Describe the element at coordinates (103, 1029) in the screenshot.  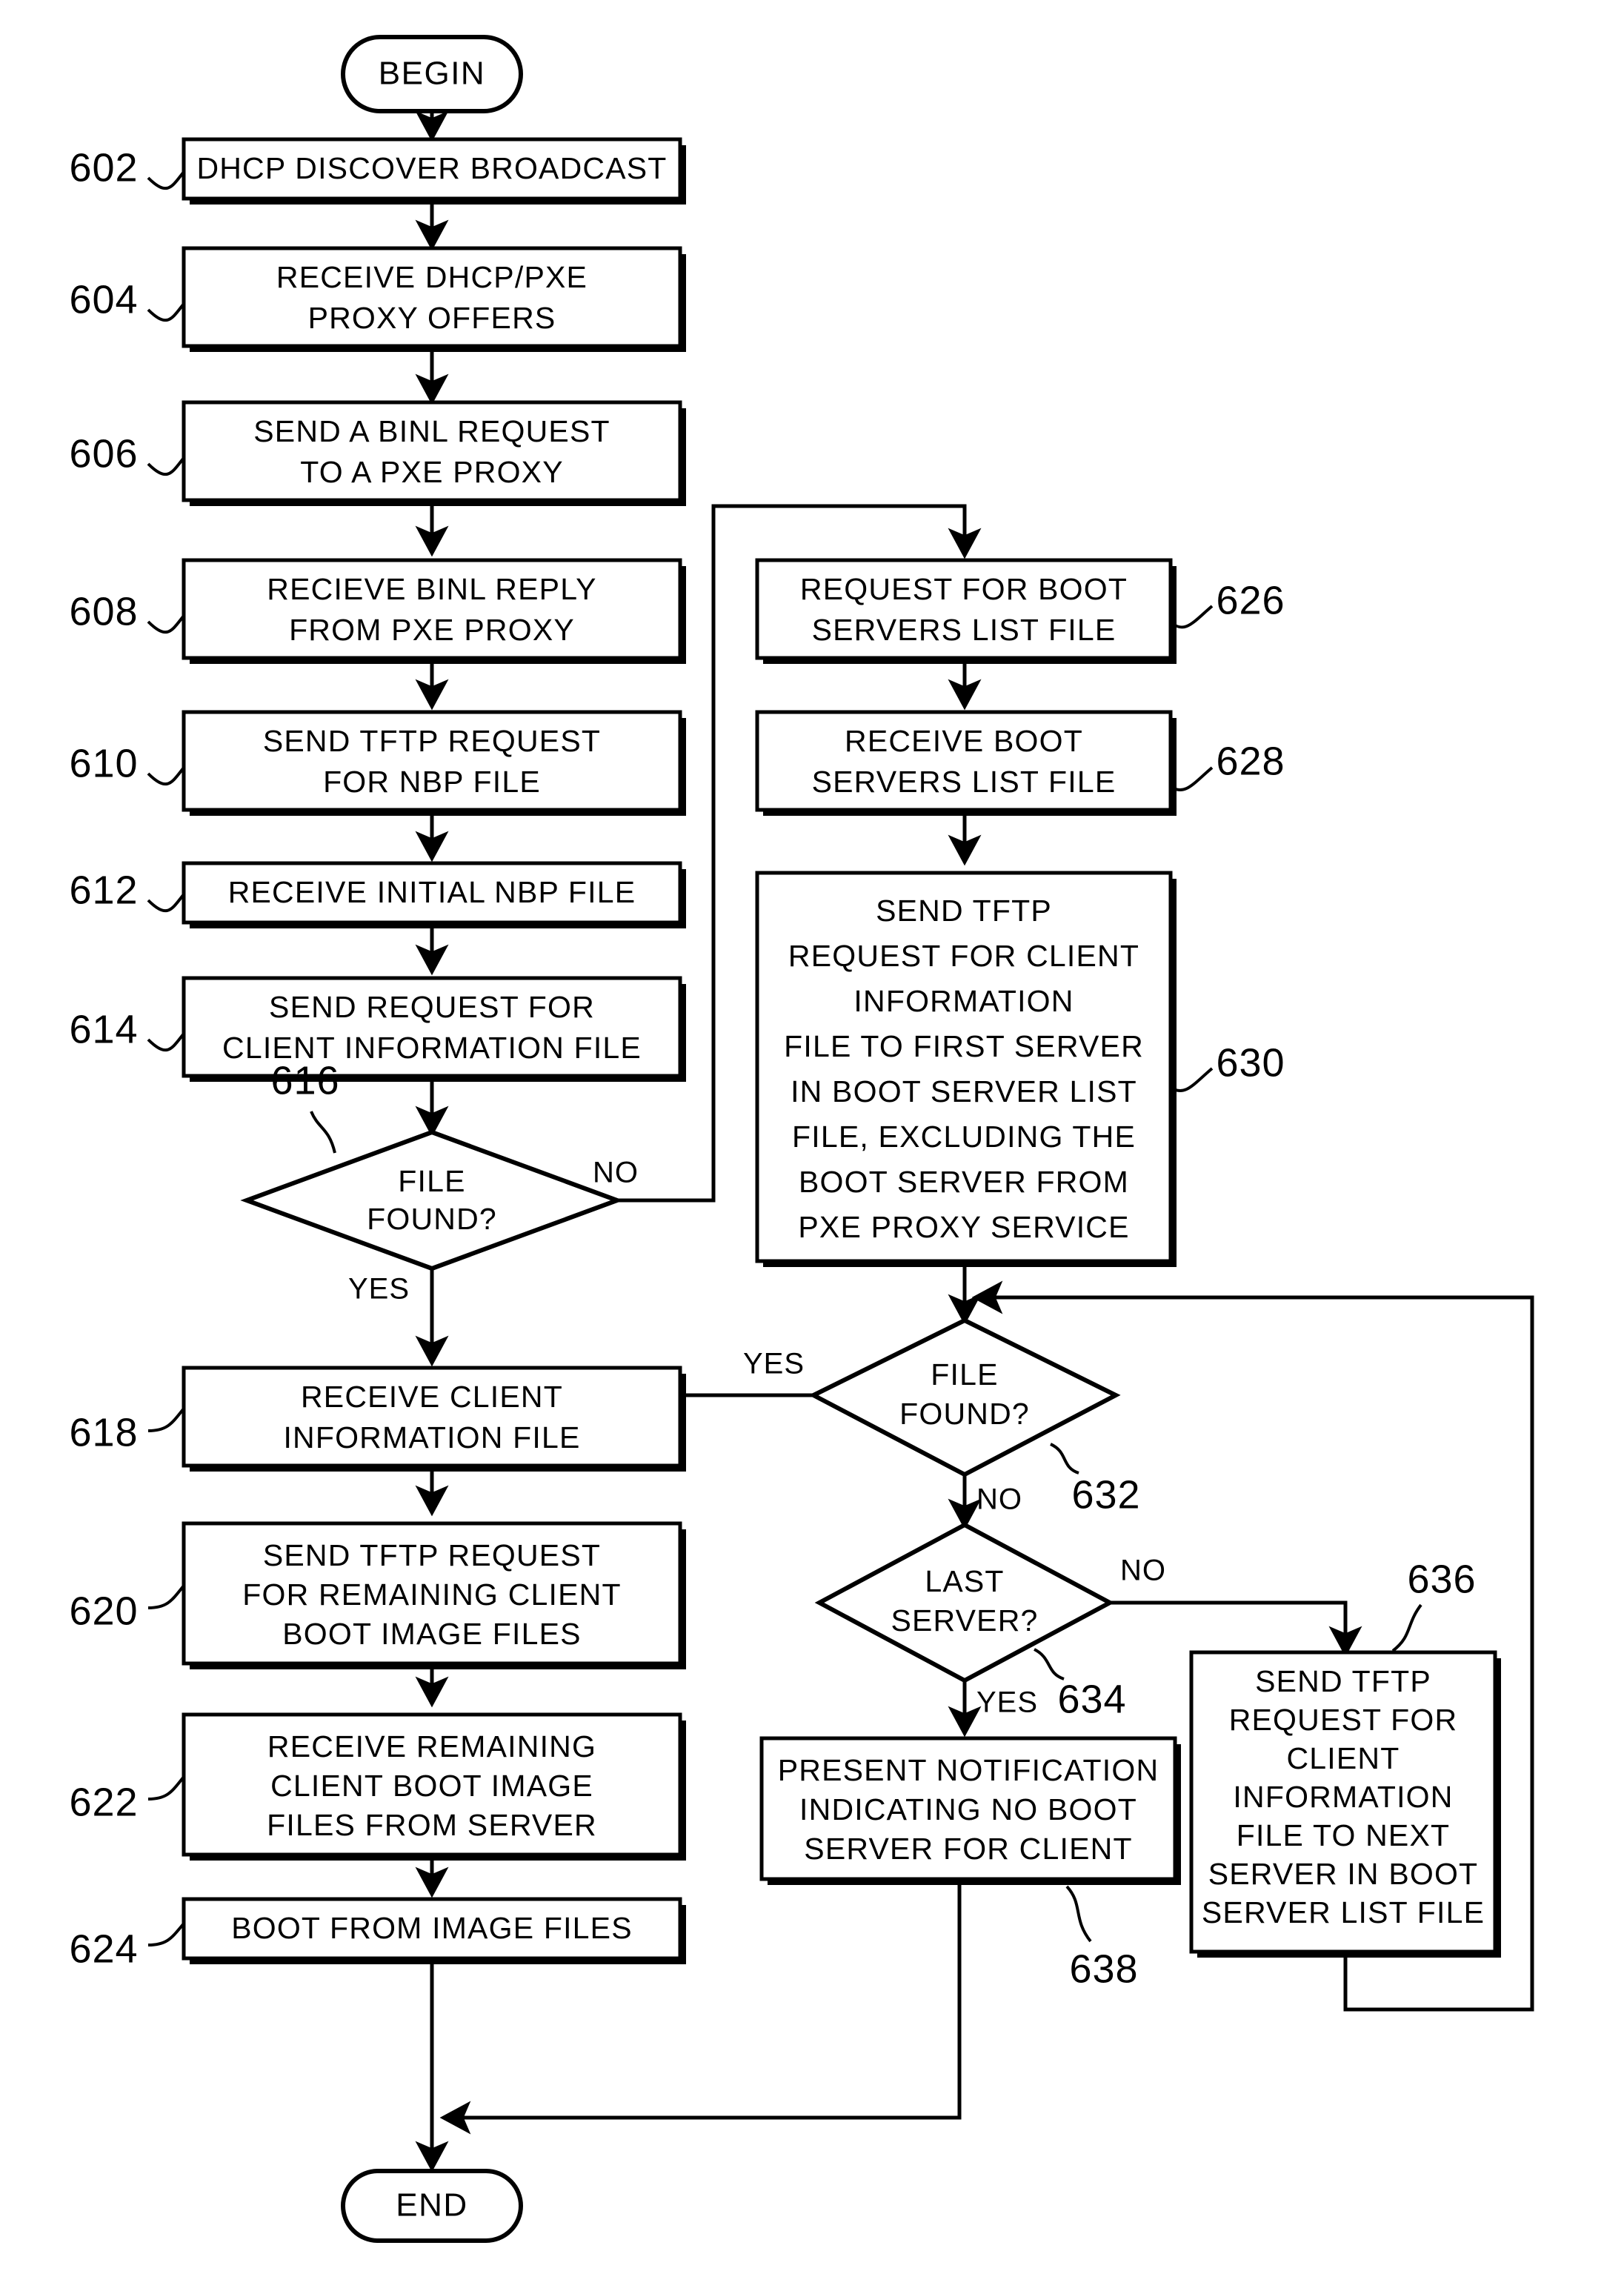
I see `ref-614-label: 614` at that location.